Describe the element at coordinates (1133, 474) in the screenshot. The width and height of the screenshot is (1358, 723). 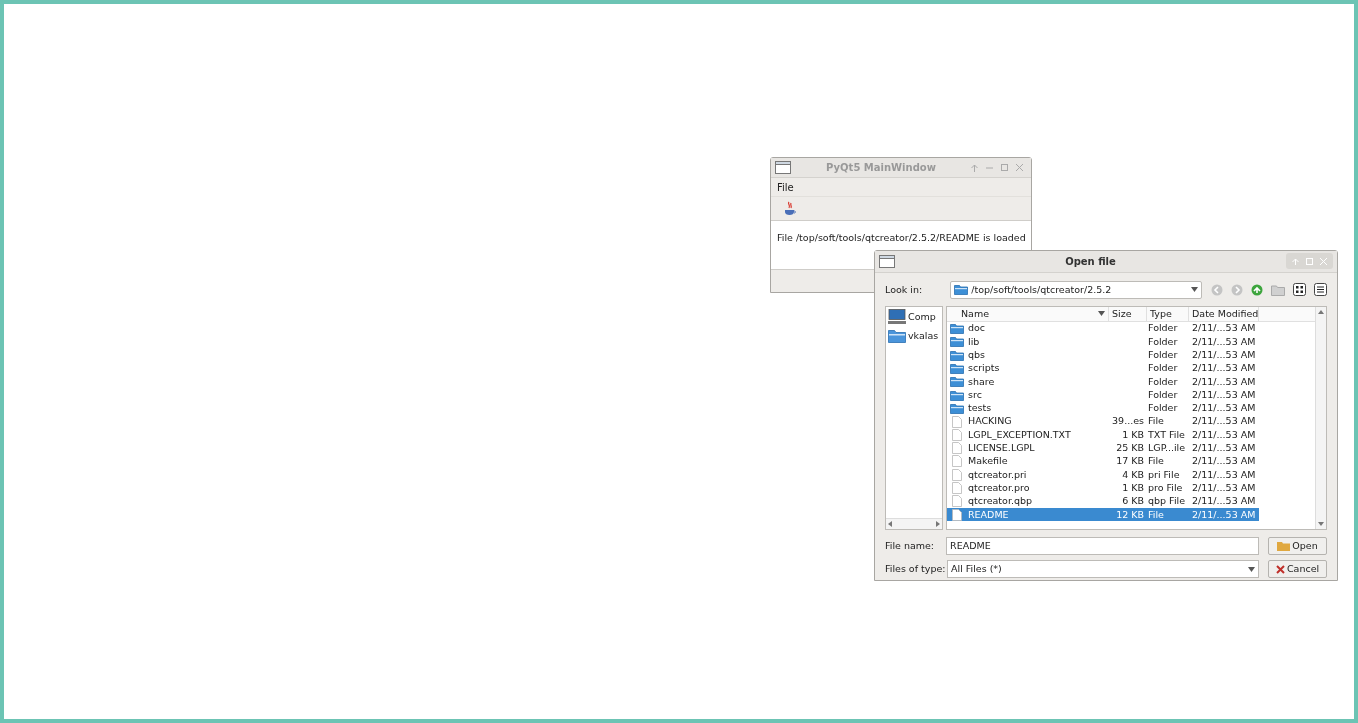
I see `file-size: 4 KB` at that location.